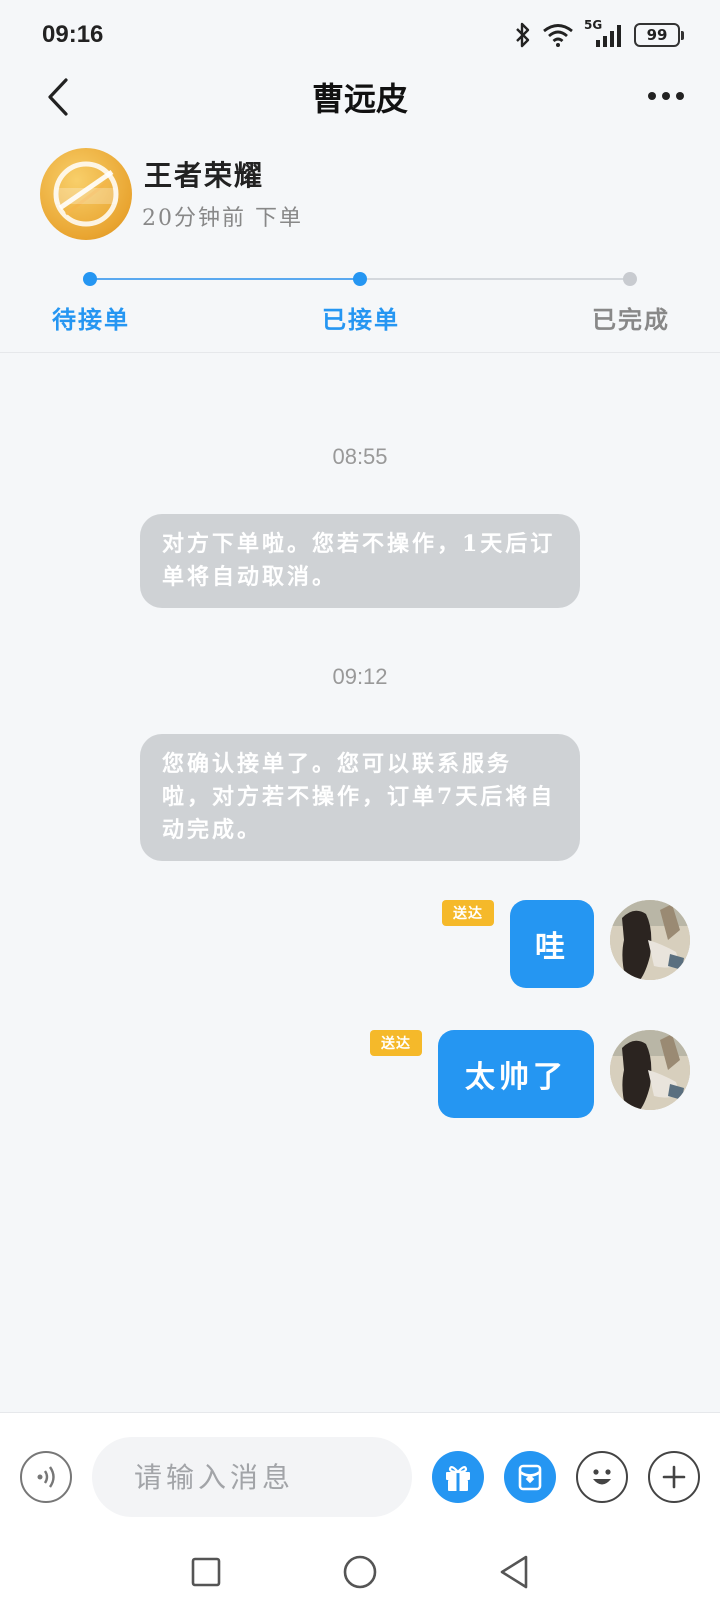 Image resolution: width=720 pixels, height=1610 pixels. I want to click on step-label-completed: 已完成, so click(631, 319).